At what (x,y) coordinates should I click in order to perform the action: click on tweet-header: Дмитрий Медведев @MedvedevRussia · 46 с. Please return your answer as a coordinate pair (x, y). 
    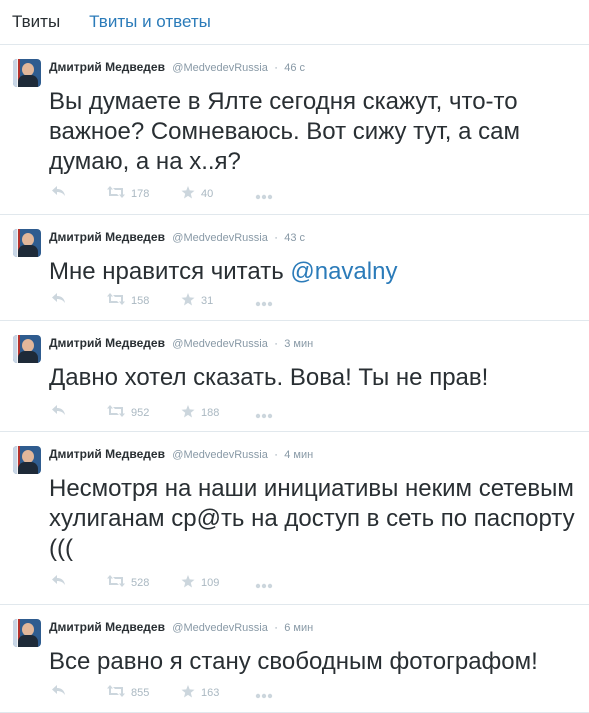
    Looking at the image, I should click on (177, 67).